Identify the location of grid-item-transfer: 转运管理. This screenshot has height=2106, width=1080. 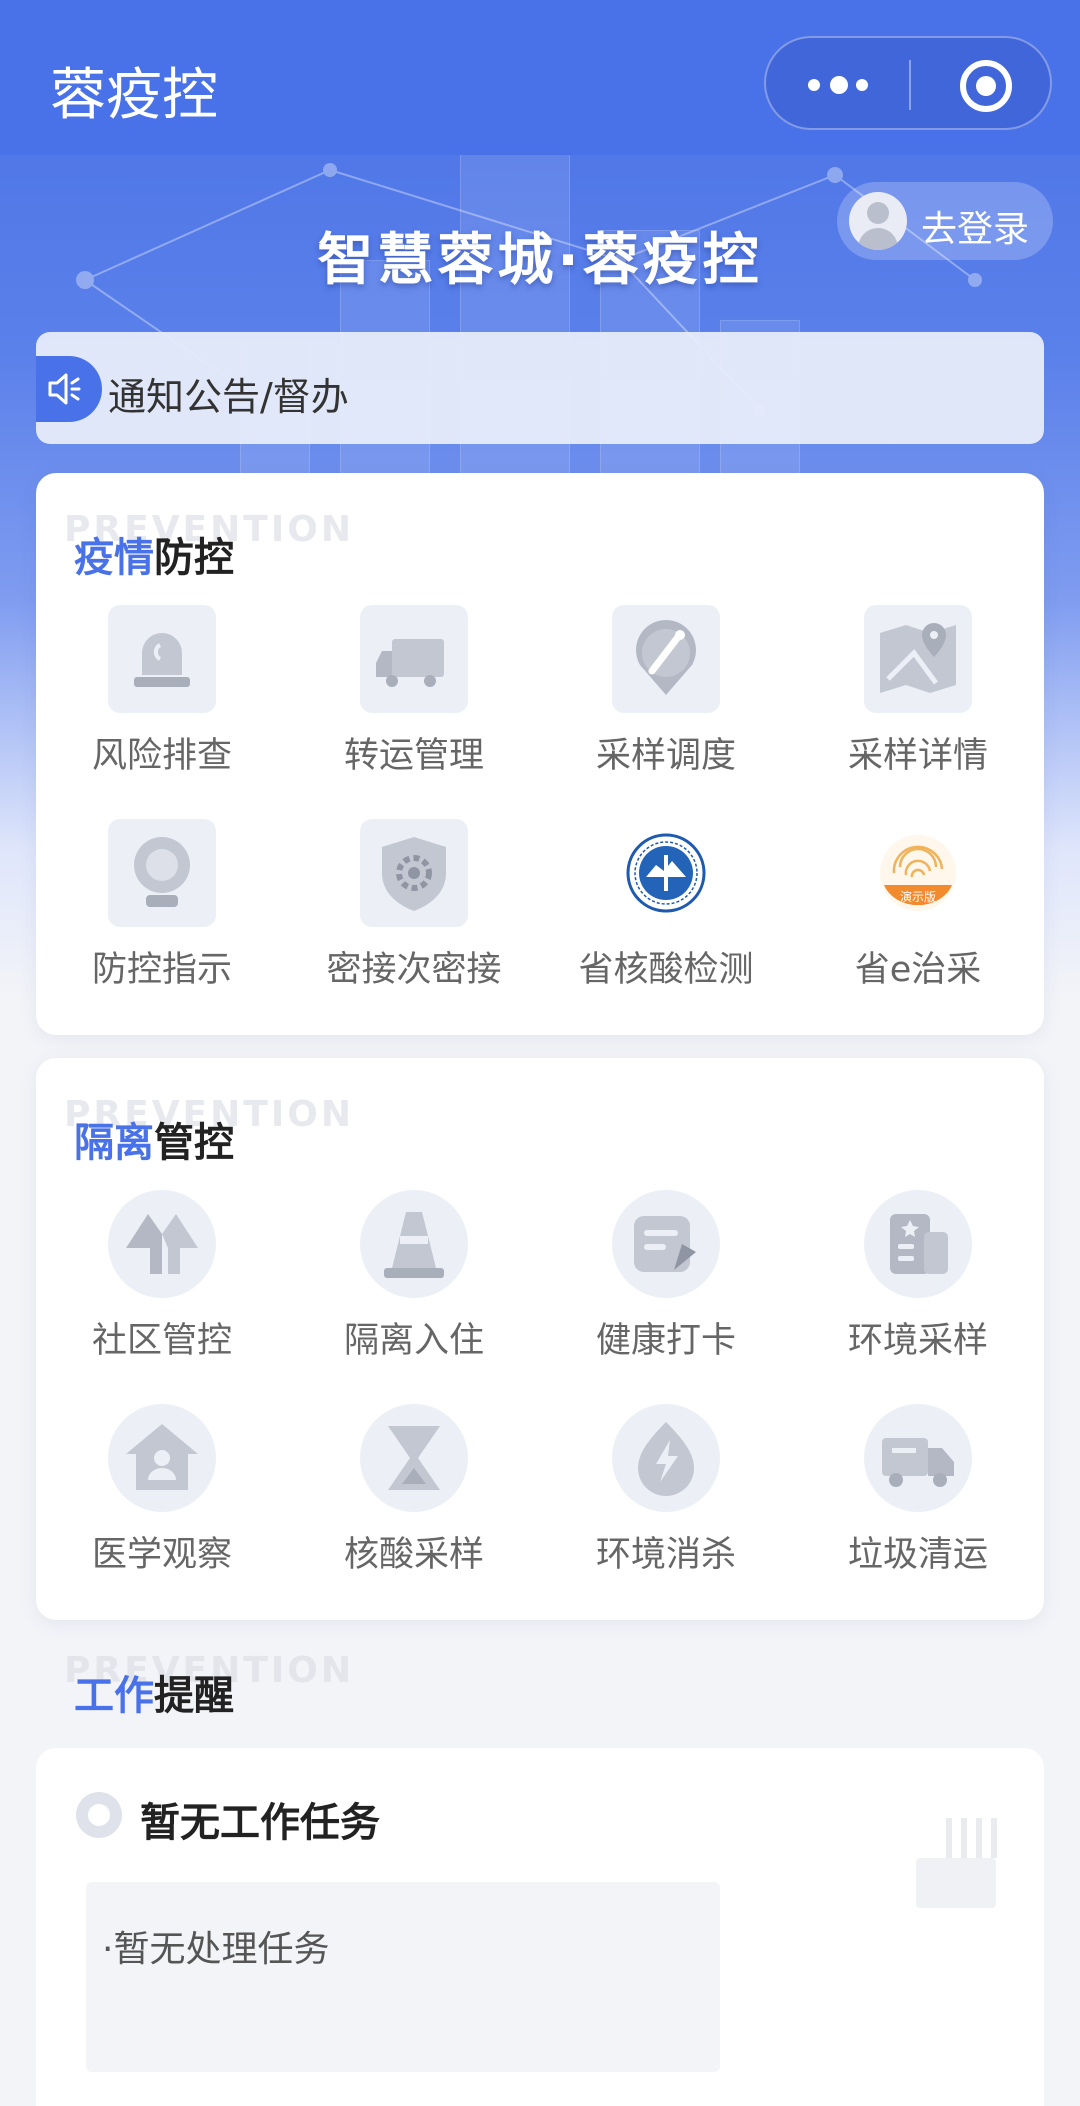
(414, 705).